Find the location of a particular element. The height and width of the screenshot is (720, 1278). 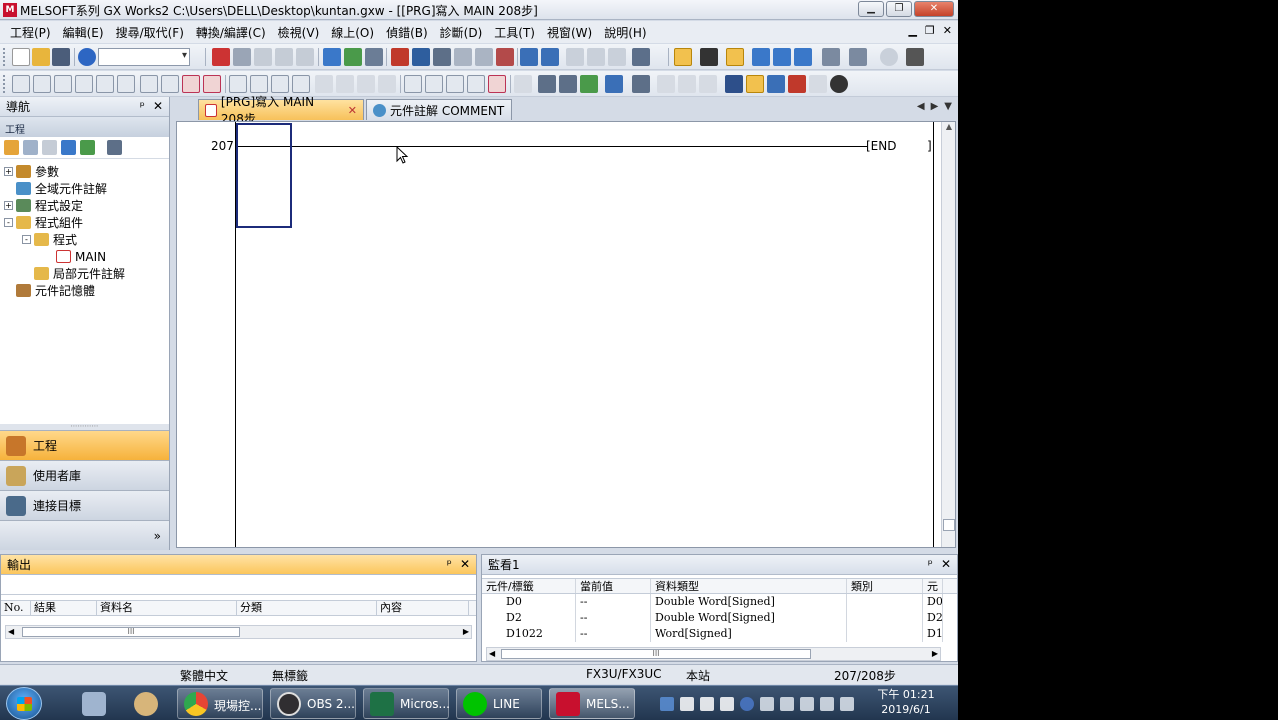

binoculars-icon is located at coordinates (915, 57).